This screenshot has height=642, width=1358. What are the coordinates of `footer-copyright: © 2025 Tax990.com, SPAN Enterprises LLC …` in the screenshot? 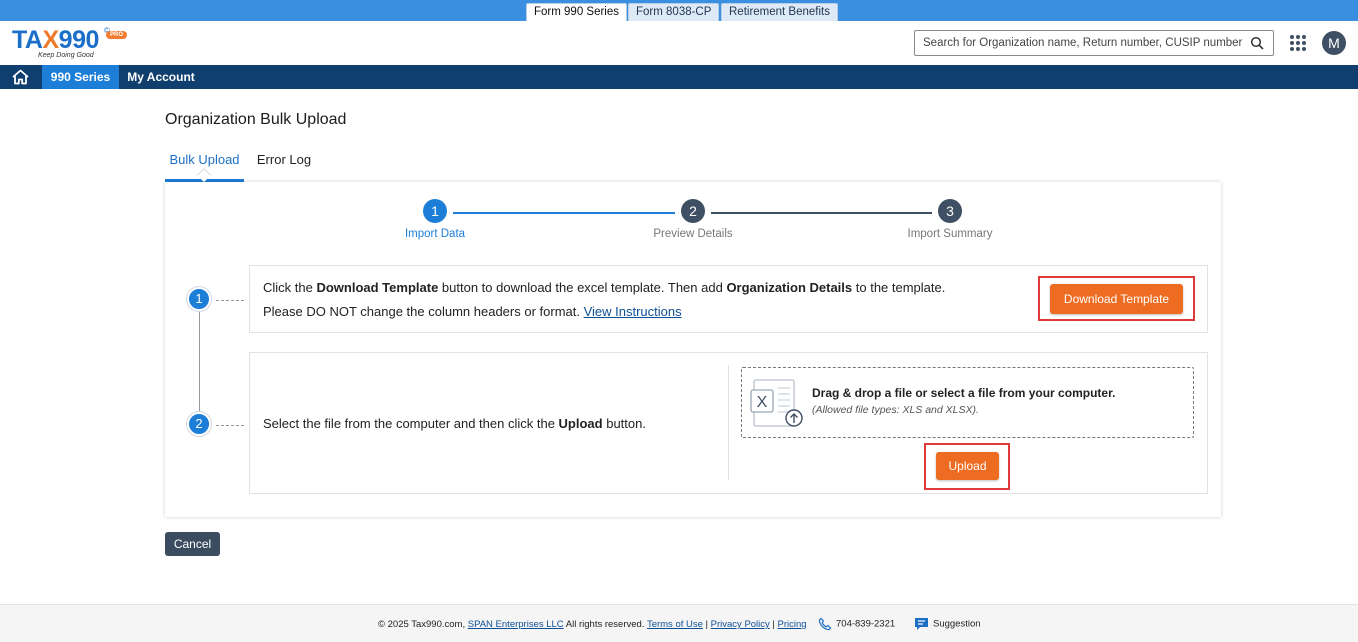 It's located at (592, 624).